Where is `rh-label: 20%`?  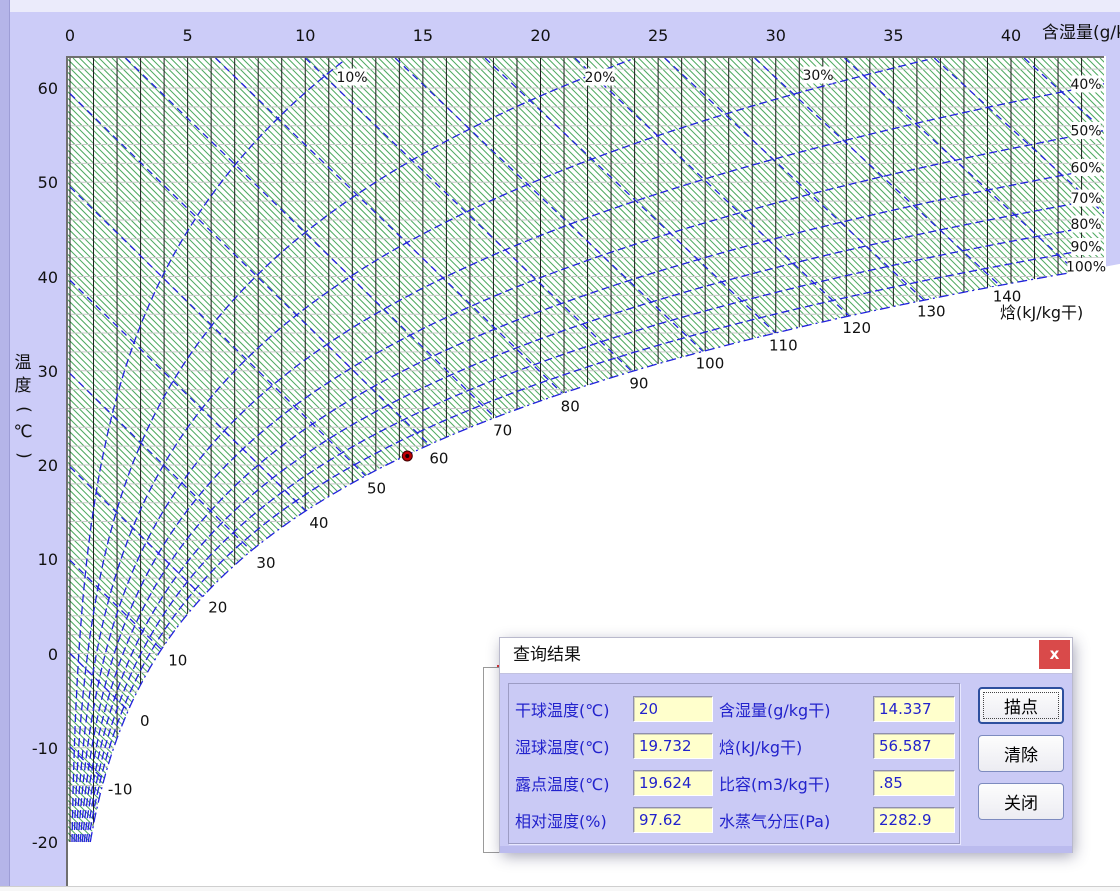
rh-label: 20% is located at coordinates (599, 78).